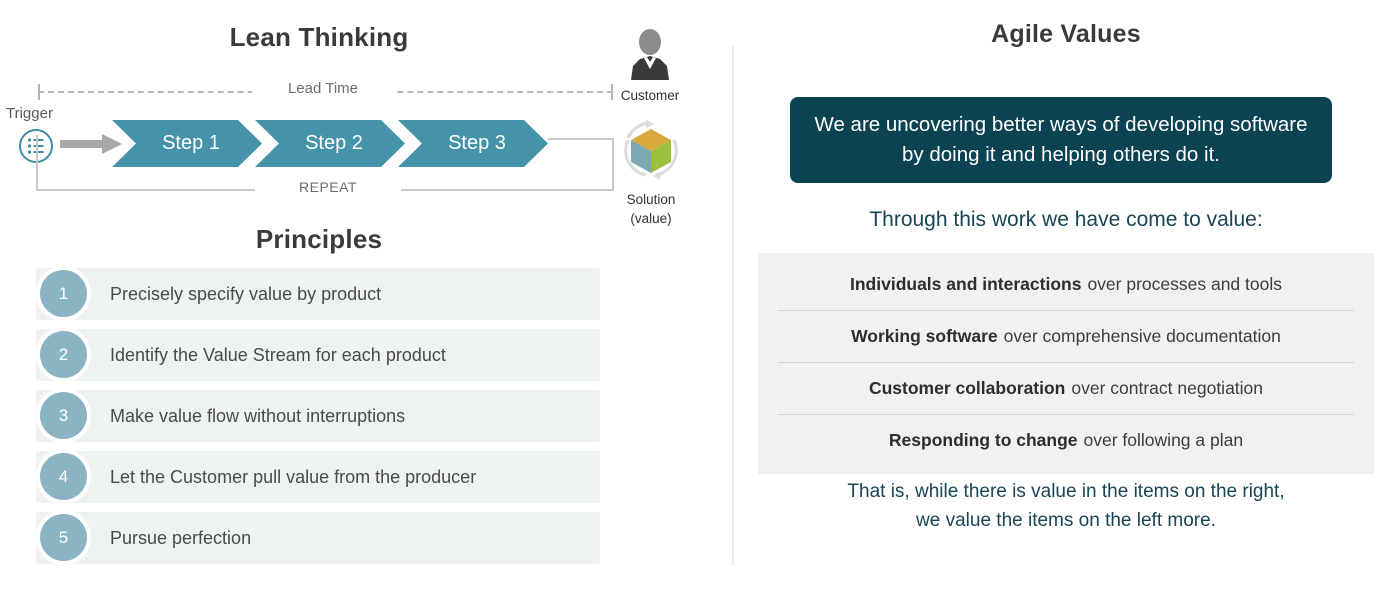 This screenshot has width=1400, height=600. Describe the element at coordinates (966, 284) in the screenshot. I see `value-bold-part: Individuals and interactions` at that location.